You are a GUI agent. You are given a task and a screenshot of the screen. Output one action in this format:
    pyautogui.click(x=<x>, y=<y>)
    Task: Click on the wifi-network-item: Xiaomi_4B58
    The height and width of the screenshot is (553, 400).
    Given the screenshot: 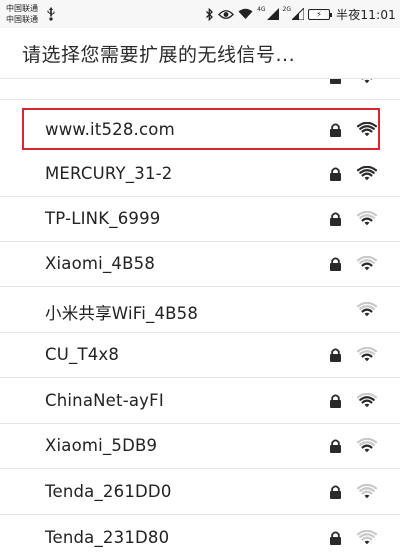 What is the action you would take?
    pyautogui.click(x=200, y=264)
    